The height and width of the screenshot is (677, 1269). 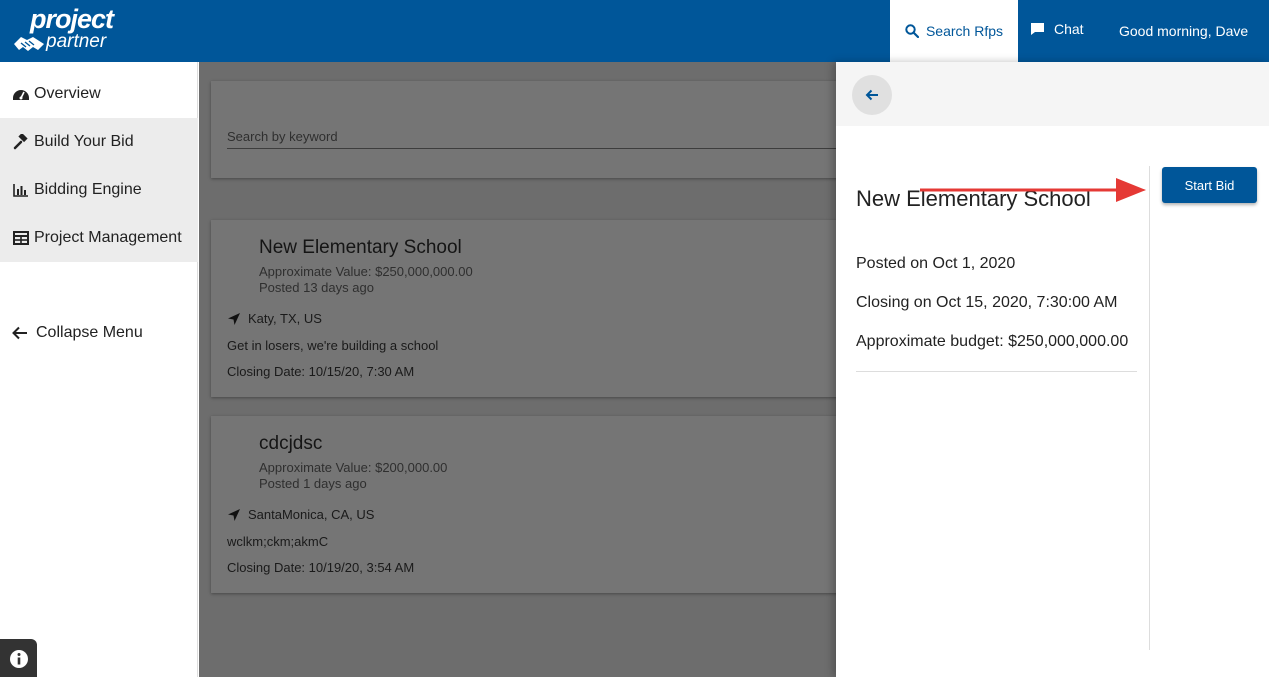 I want to click on sidebar-item-bidding-engine: Bidding Engine, so click(x=99, y=190).